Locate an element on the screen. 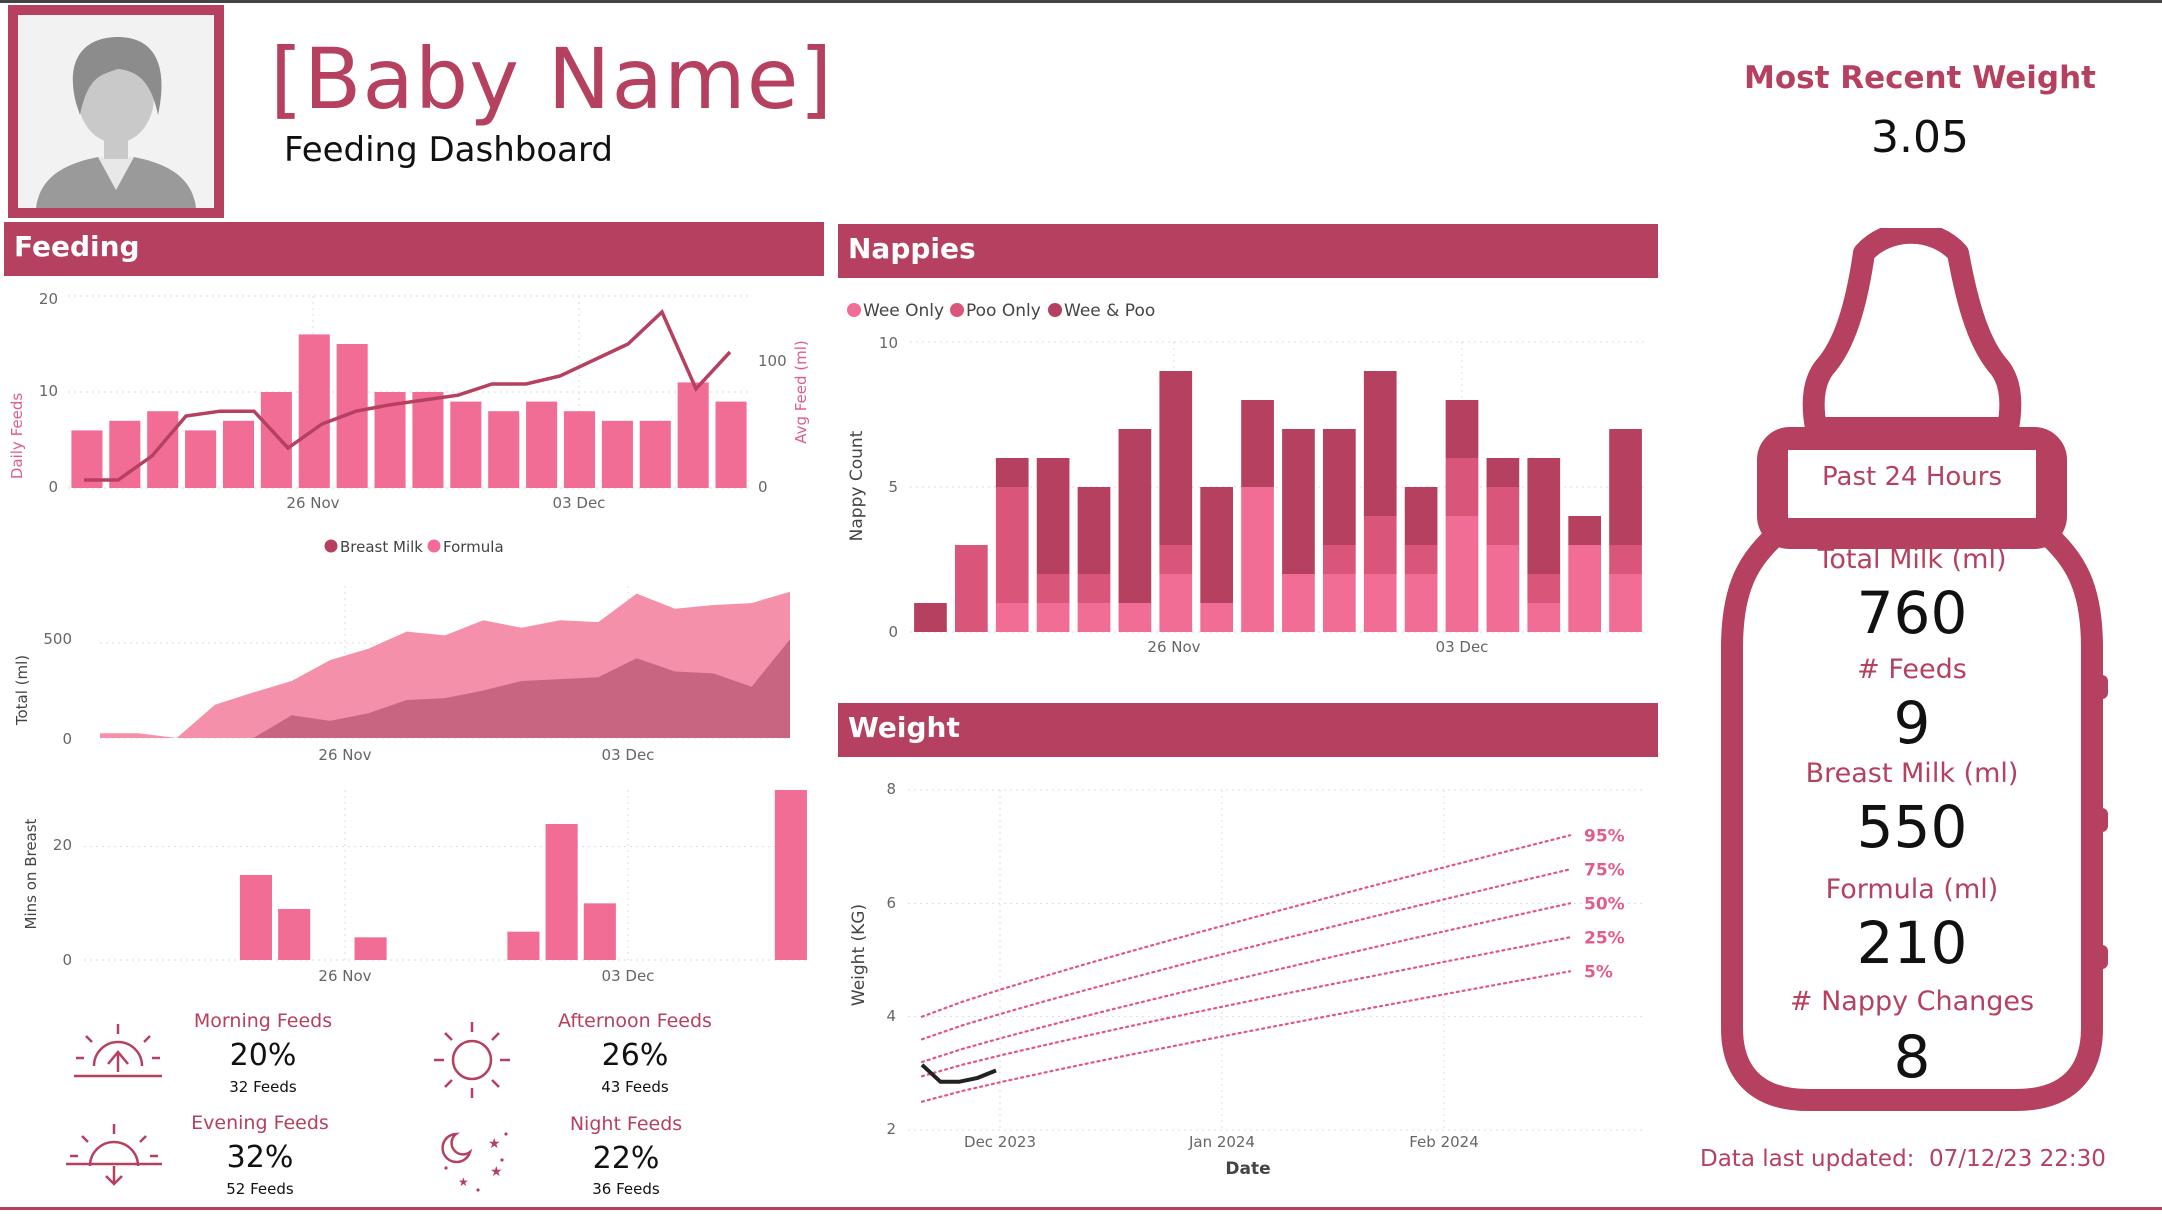  top-divider is located at coordinates (1081, 1).